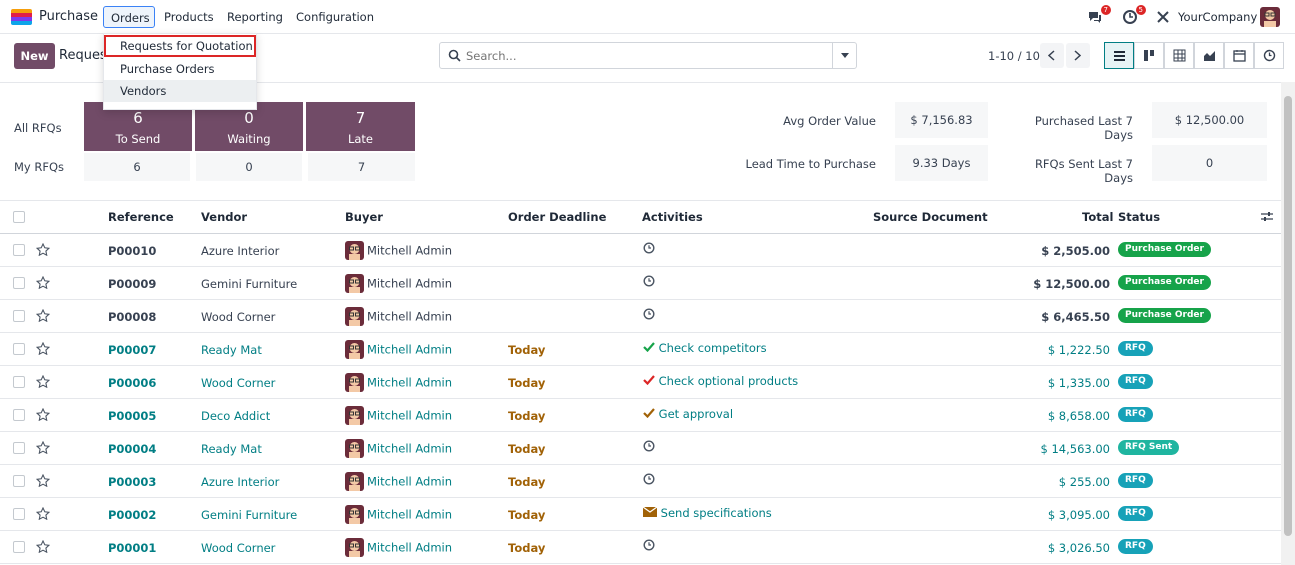  What do you see at coordinates (235, 416) in the screenshot?
I see `row-vendor: Deco Addict` at bounding box center [235, 416].